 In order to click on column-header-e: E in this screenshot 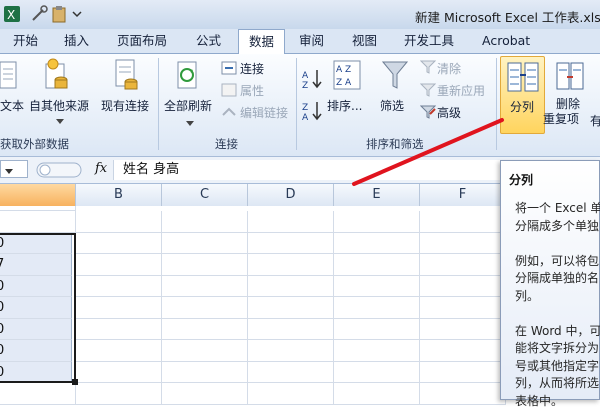, I will do `click(377, 195)`.